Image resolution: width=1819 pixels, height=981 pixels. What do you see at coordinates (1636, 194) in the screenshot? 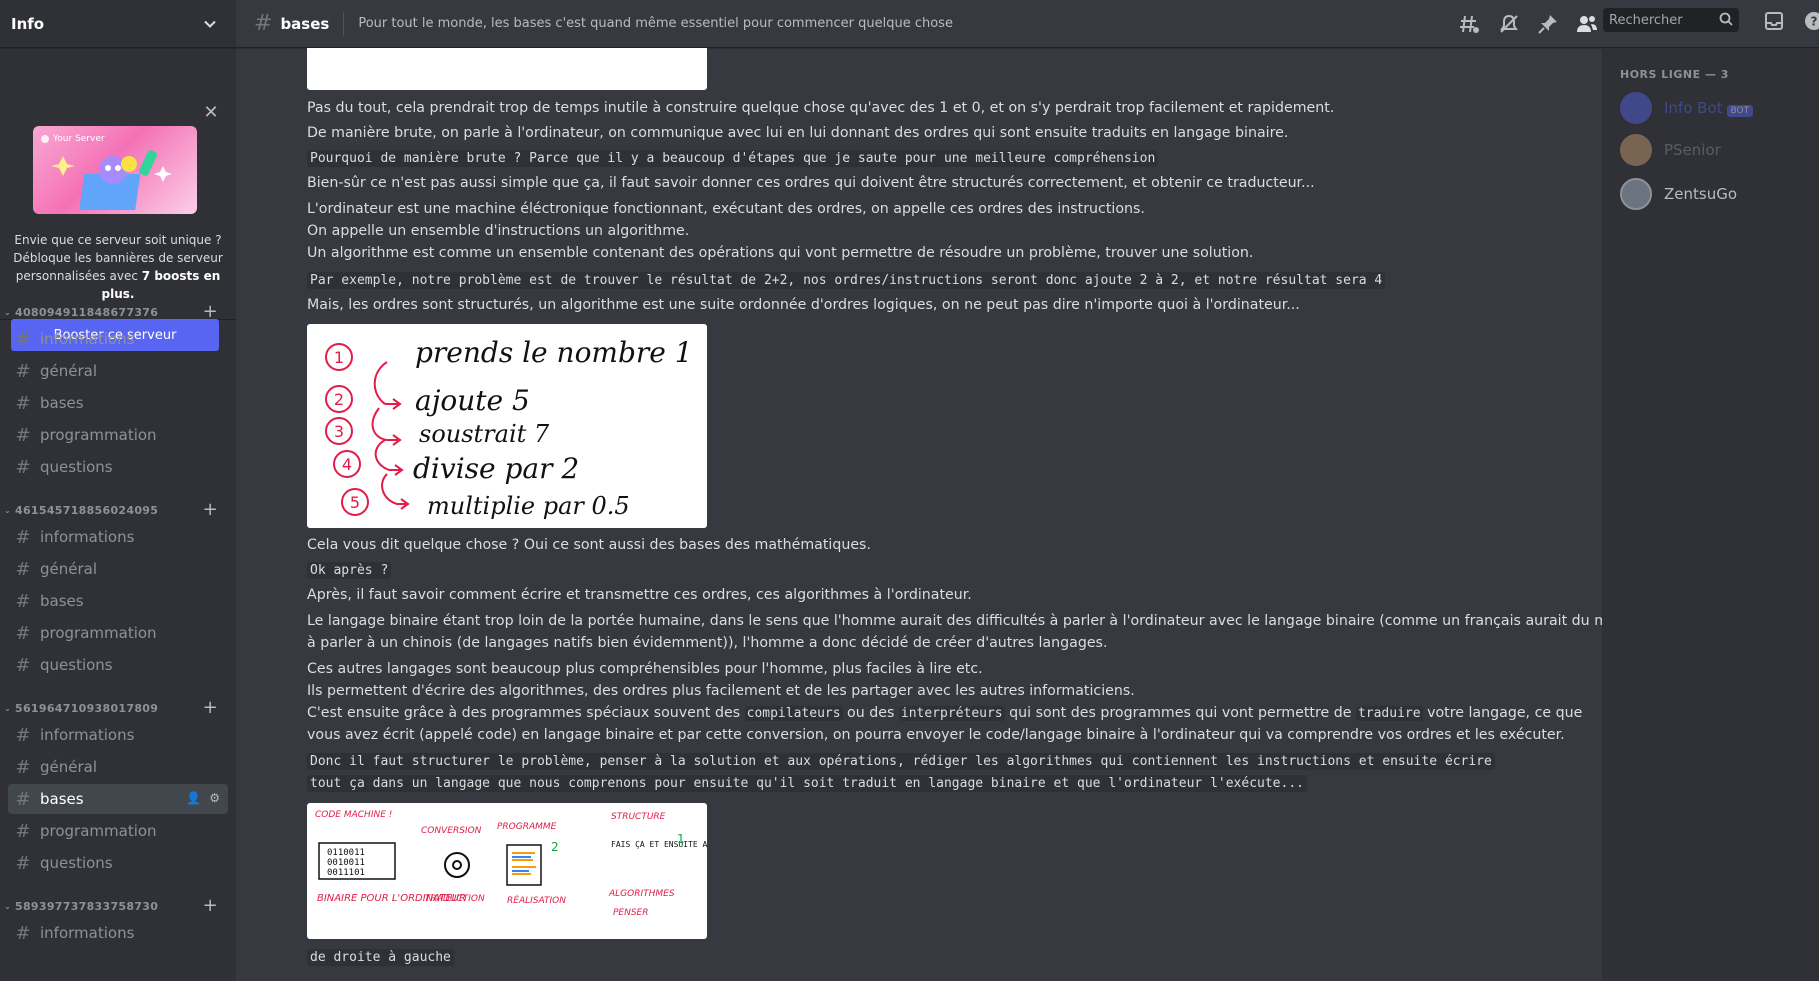
I see `avatar` at bounding box center [1636, 194].